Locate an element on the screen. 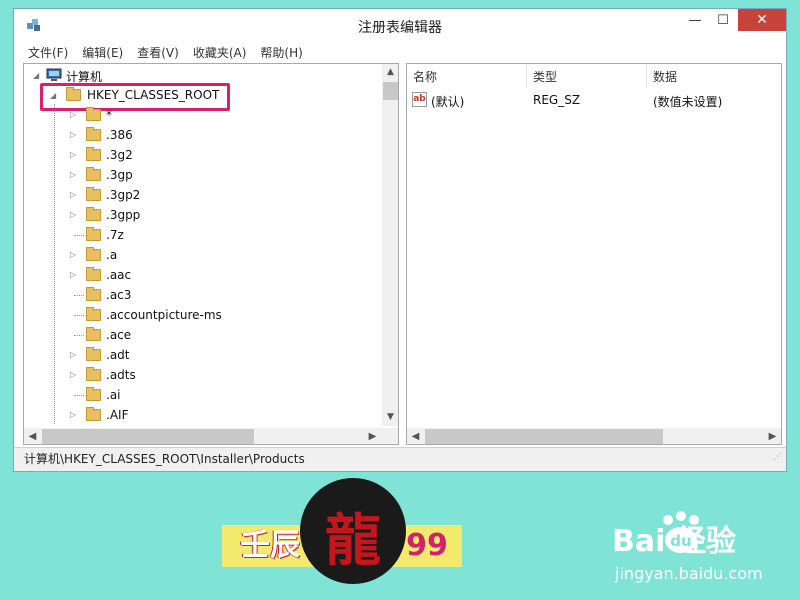 The image size is (800, 600). column-header-data: 数据 is located at coordinates (714, 76).